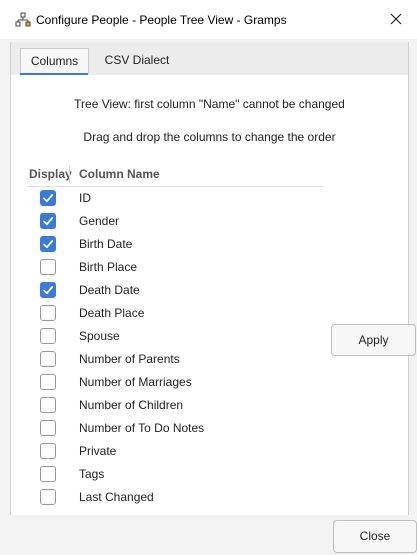 The width and height of the screenshot is (417, 555). I want to click on column-name-label: Death Date, so click(109, 290).